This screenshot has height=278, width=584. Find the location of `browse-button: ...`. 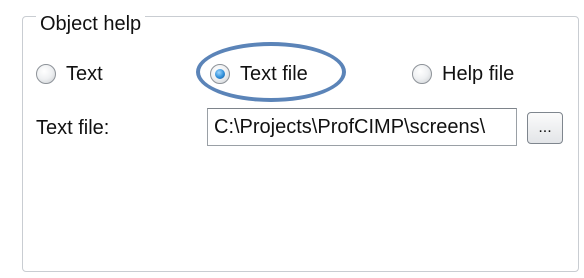

browse-button: ... is located at coordinates (545, 128).